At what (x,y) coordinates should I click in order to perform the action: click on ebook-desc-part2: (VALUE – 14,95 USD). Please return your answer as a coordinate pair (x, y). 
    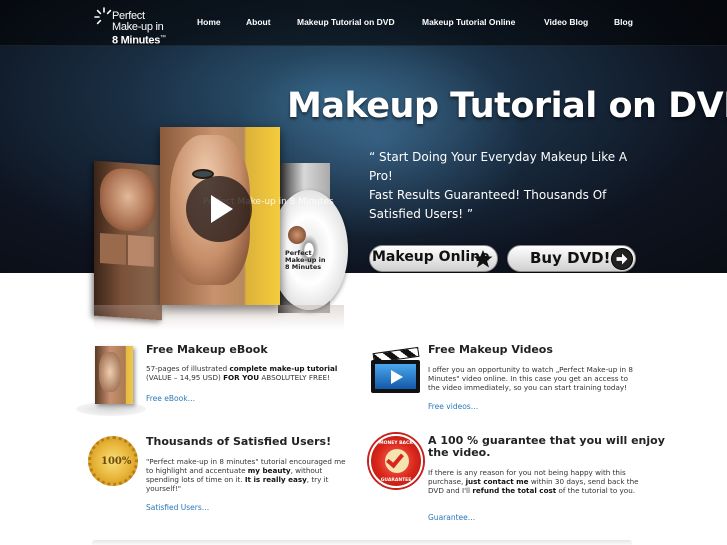
    Looking at the image, I should click on (185, 377).